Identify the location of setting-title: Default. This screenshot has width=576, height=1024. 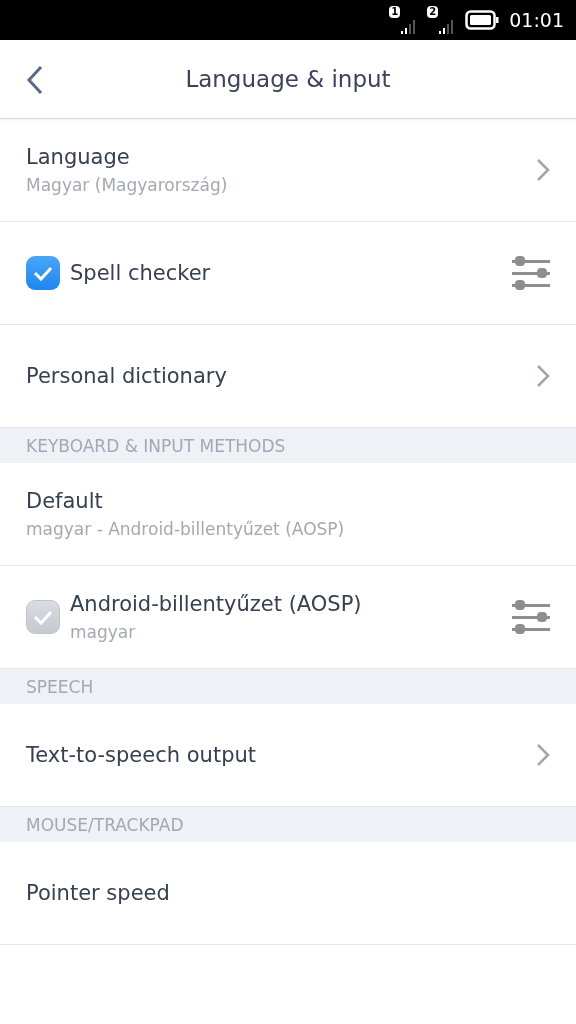
(65, 501).